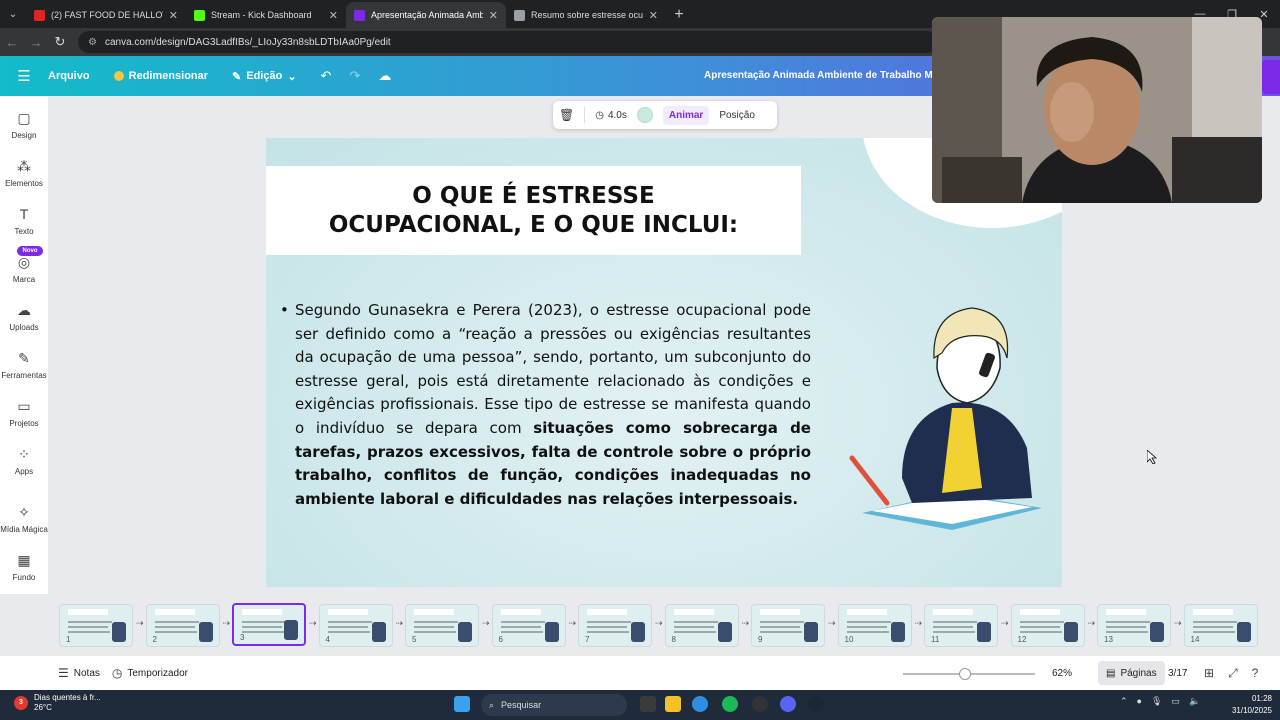  I want to click on page-thumbnail-6: 6, so click(528, 625).